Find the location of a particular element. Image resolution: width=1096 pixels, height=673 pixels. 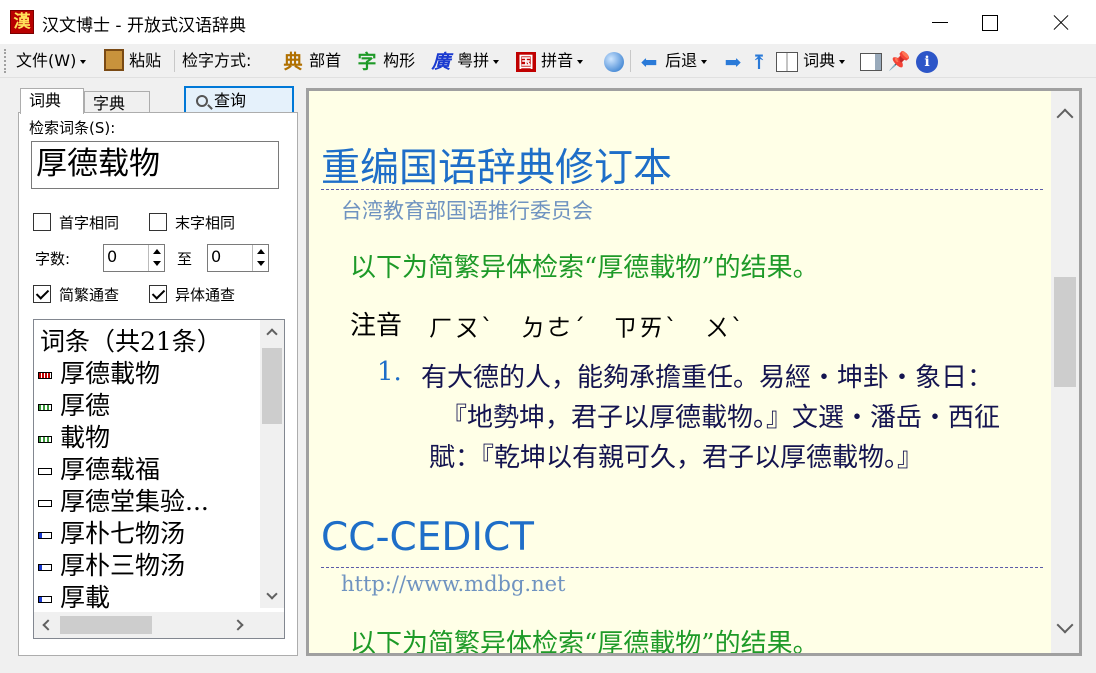

minimize-button is located at coordinates (941, 22).